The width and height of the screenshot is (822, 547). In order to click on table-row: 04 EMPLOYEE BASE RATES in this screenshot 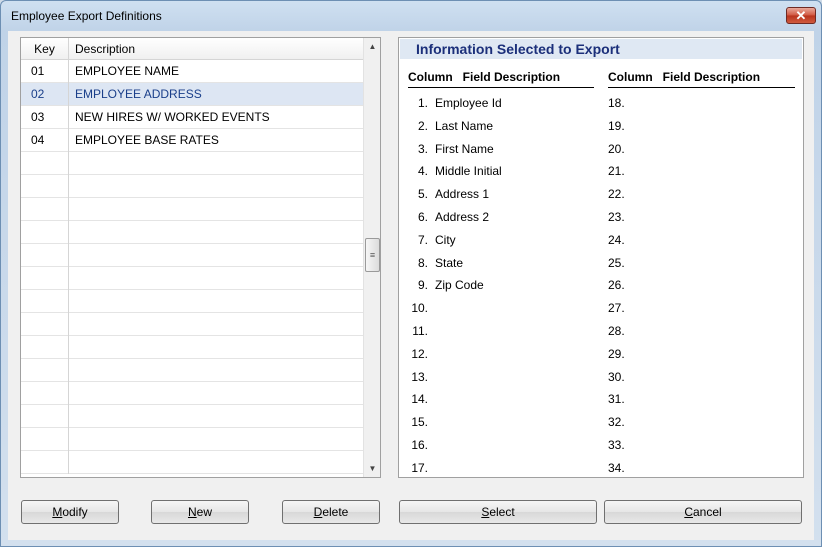, I will do `click(192, 140)`.